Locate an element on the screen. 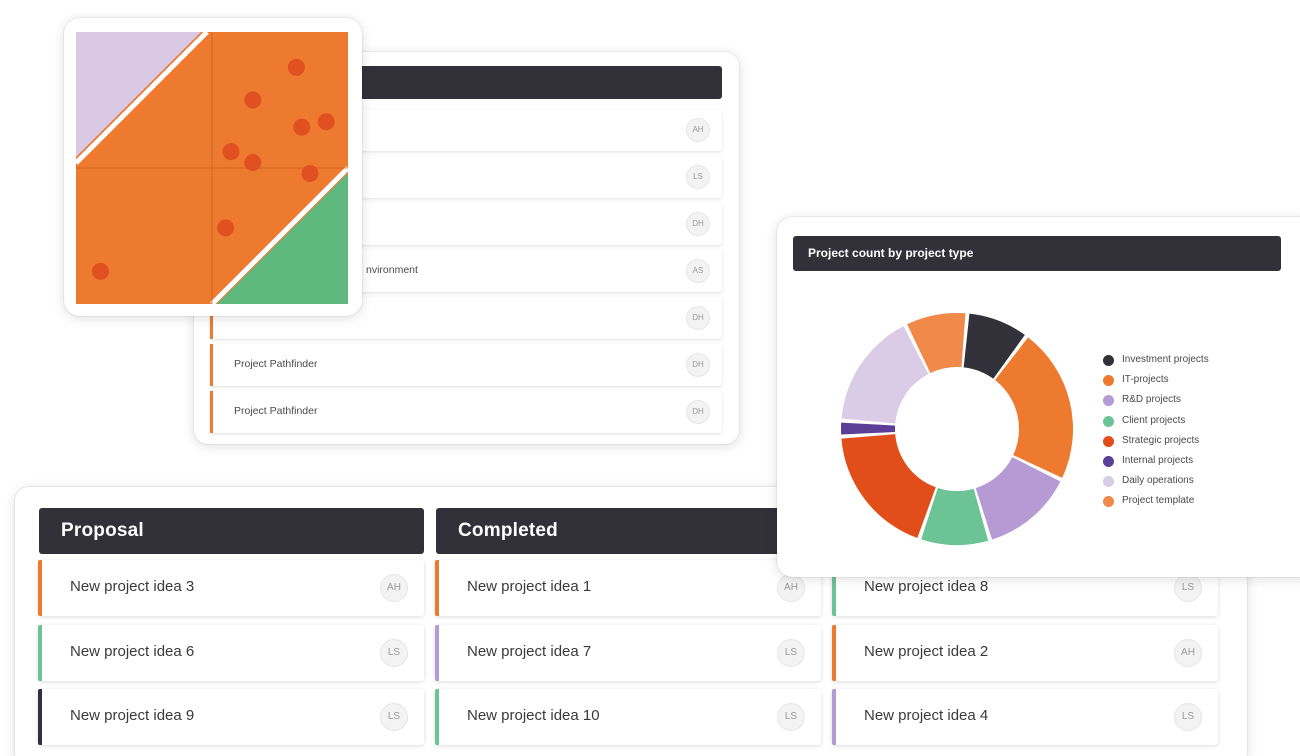 Image resolution: width=1300 pixels, height=756 pixels. board-card: New project idea 9 LS is located at coordinates (231, 717).